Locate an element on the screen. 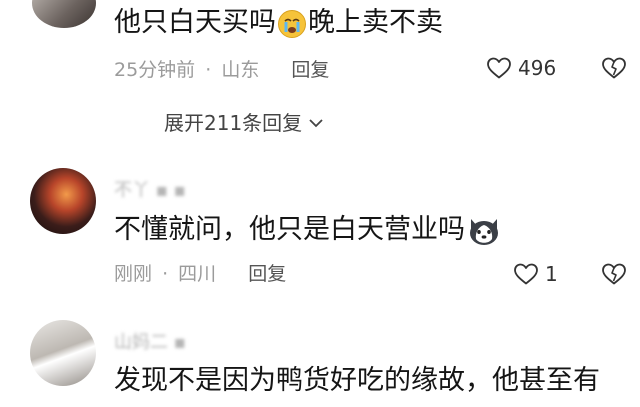 The height and width of the screenshot is (407, 640). expand-replies-button: 展开211条回复 is located at coordinates (244, 123).